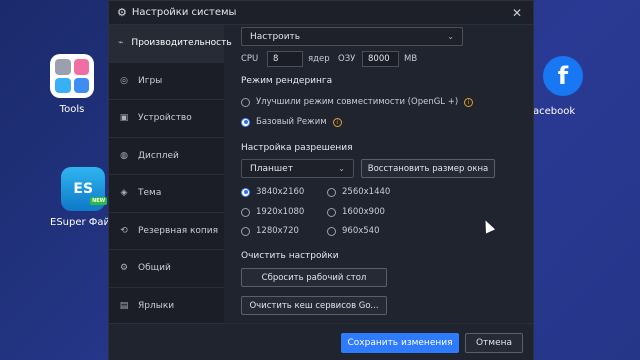 The width and height of the screenshot is (640, 360). Describe the element at coordinates (156, 305) in the screenshot. I see `sidebar-item-label: Ярлыки` at that location.